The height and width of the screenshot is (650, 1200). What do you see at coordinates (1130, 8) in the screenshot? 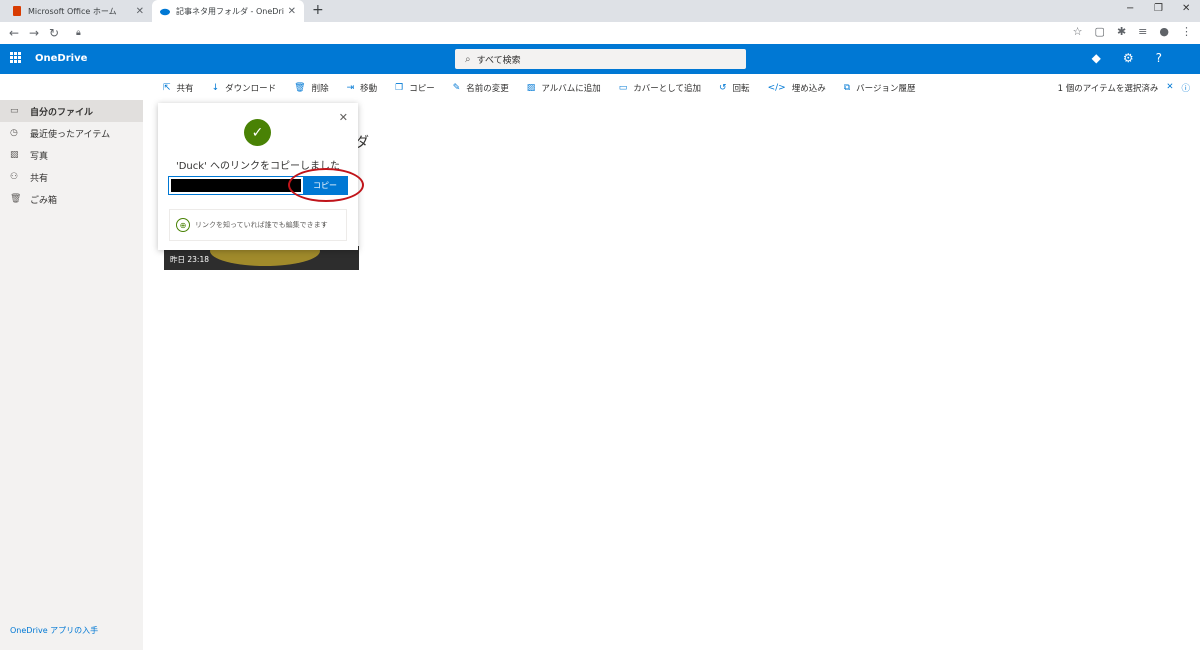
I see `minimize-button: −` at bounding box center [1130, 8].